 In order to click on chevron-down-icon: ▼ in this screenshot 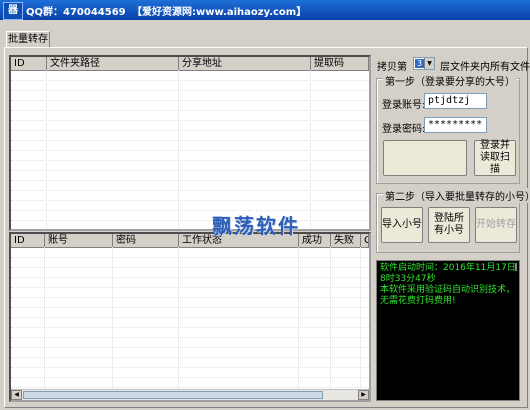, I will do `click(429, 63)`.